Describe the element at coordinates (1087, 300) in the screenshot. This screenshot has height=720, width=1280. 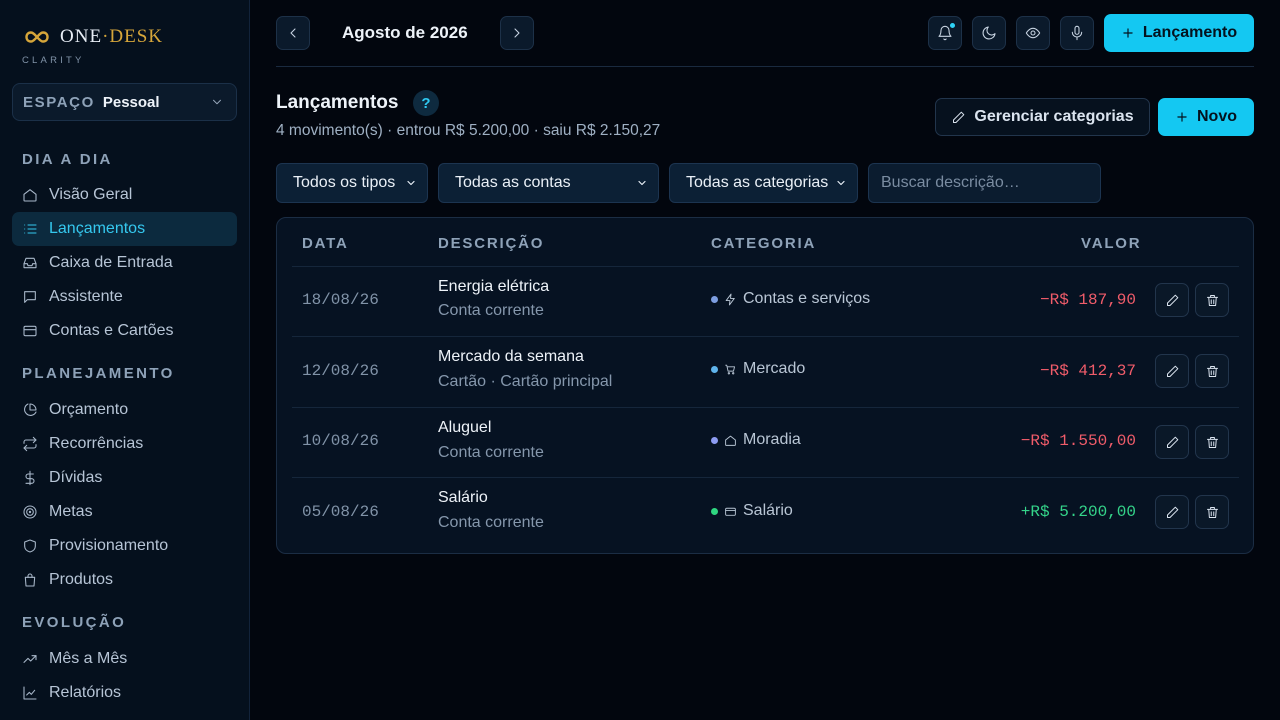
I see `row-amount: −R$ 187,90` at that location.